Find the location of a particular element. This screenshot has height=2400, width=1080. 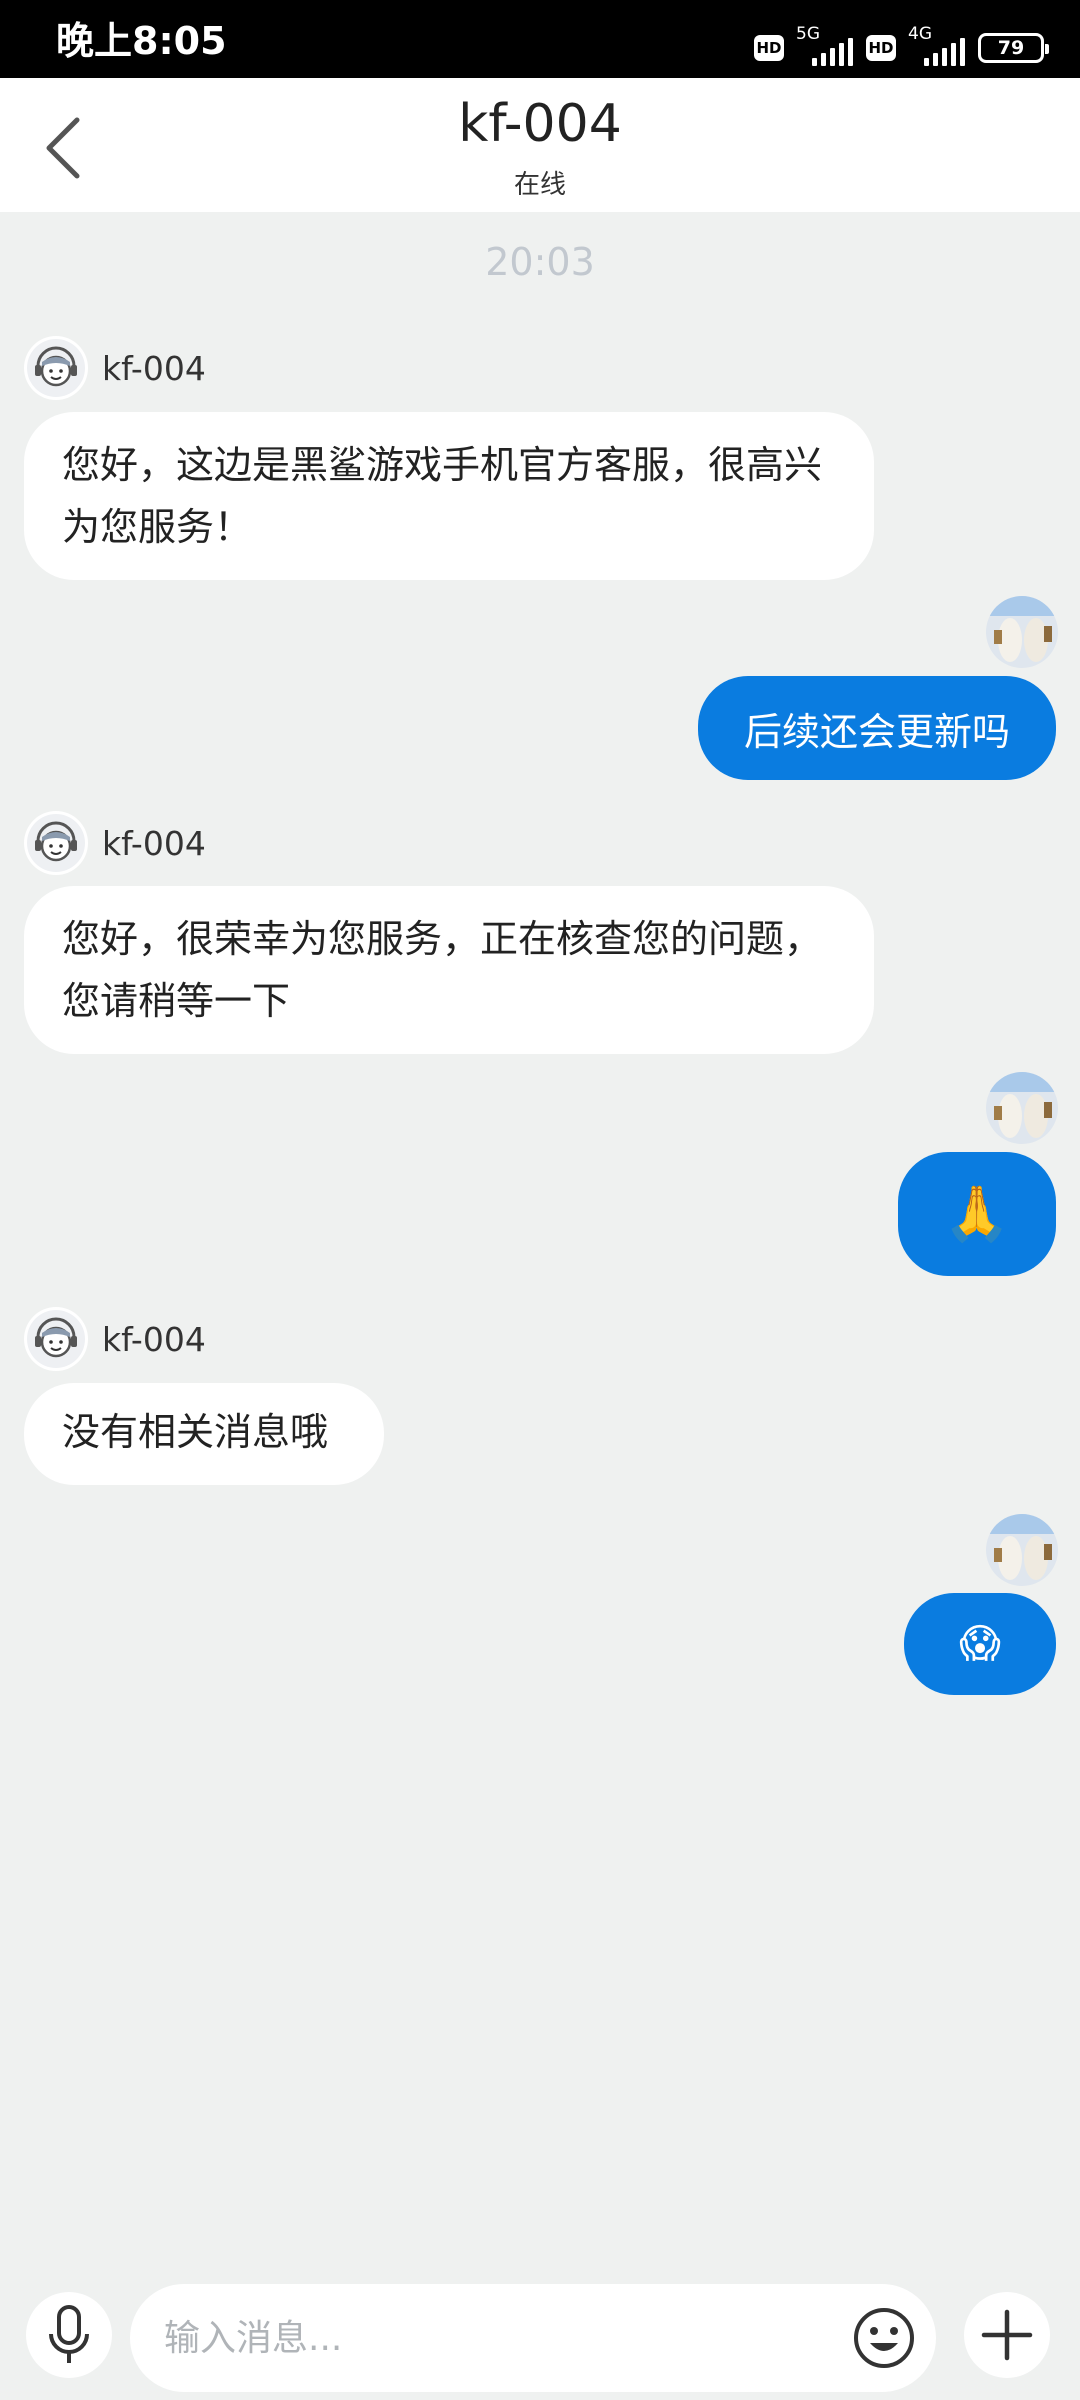

user-message: 🙏 is located at coordinates (977, 1214).